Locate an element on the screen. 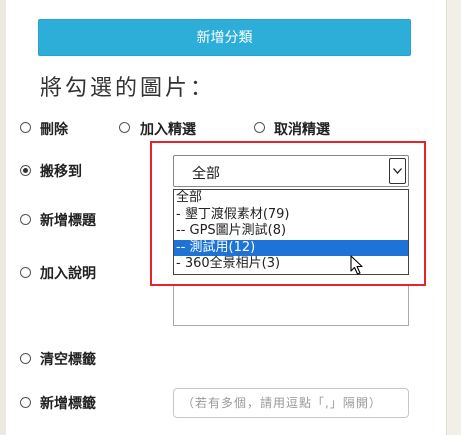  delete-radio is located at coordinates (25, 127).